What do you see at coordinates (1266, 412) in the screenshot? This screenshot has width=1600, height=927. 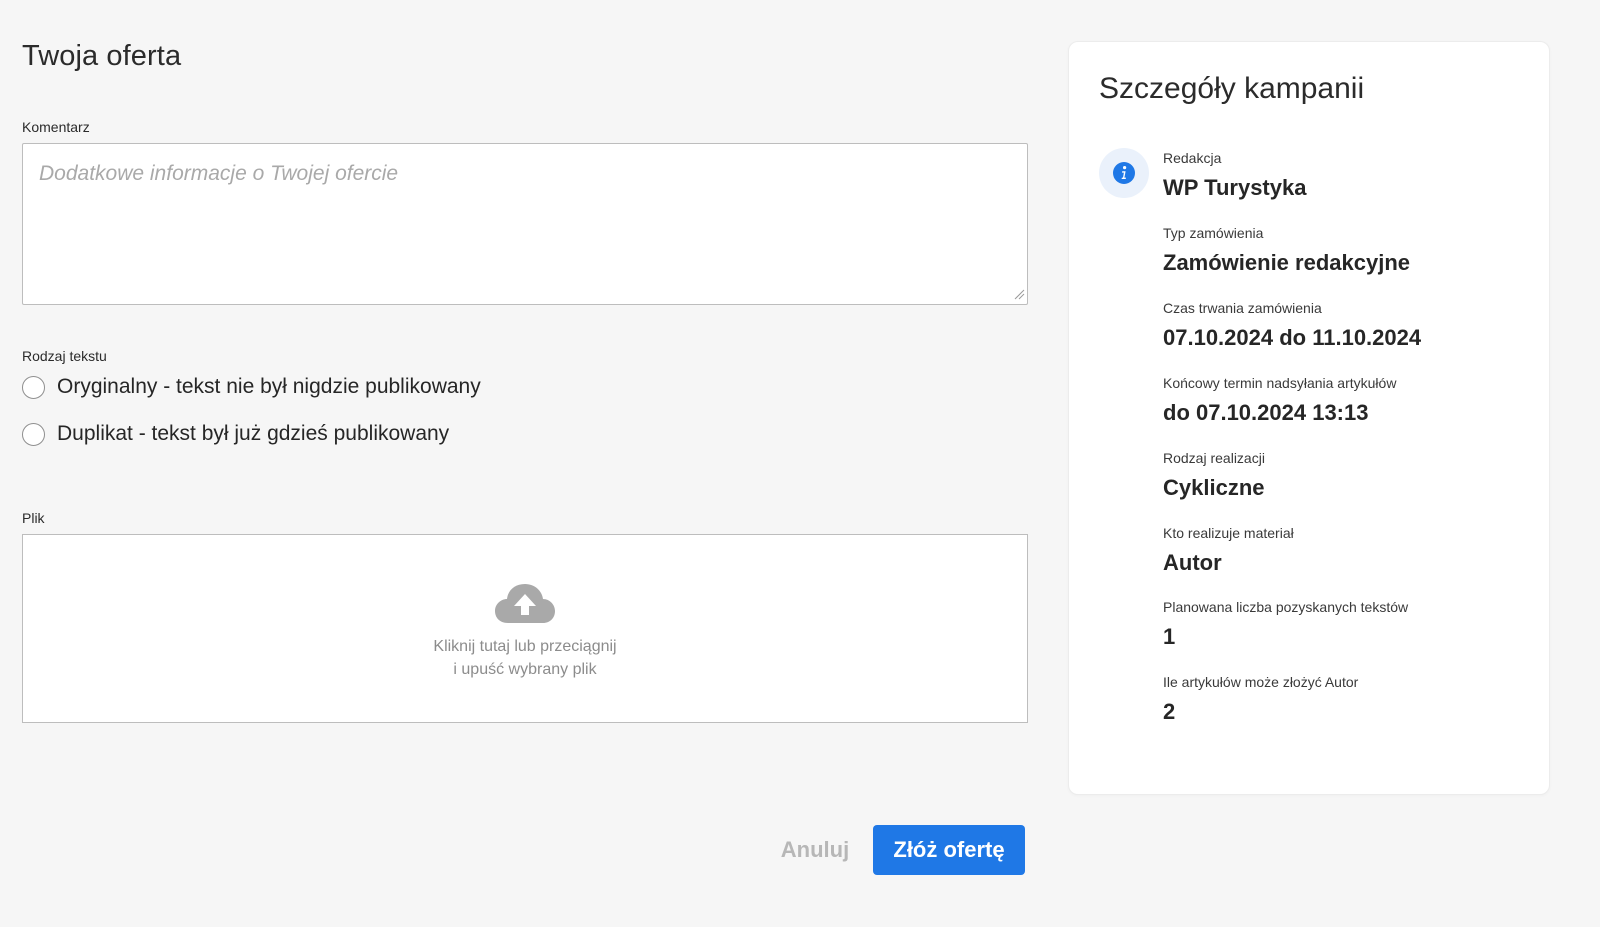 I see `detail-value: do 07.10.2024 13:13` at bounding box center [1266, 412].